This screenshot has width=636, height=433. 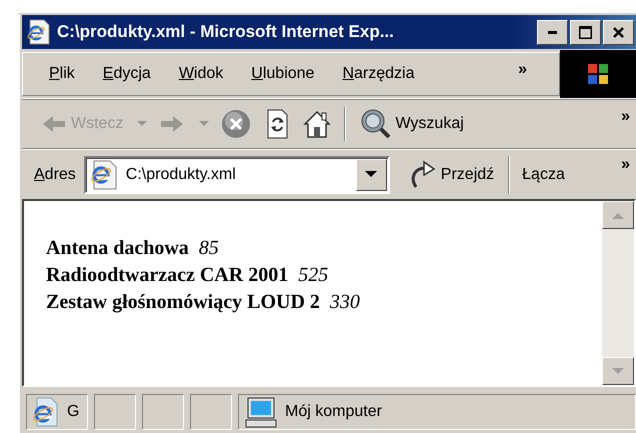 What do you see at coordinates (282, 73) in the screenshot?
I see `menu-item: Ulubione` at bounding box center [282, 73].